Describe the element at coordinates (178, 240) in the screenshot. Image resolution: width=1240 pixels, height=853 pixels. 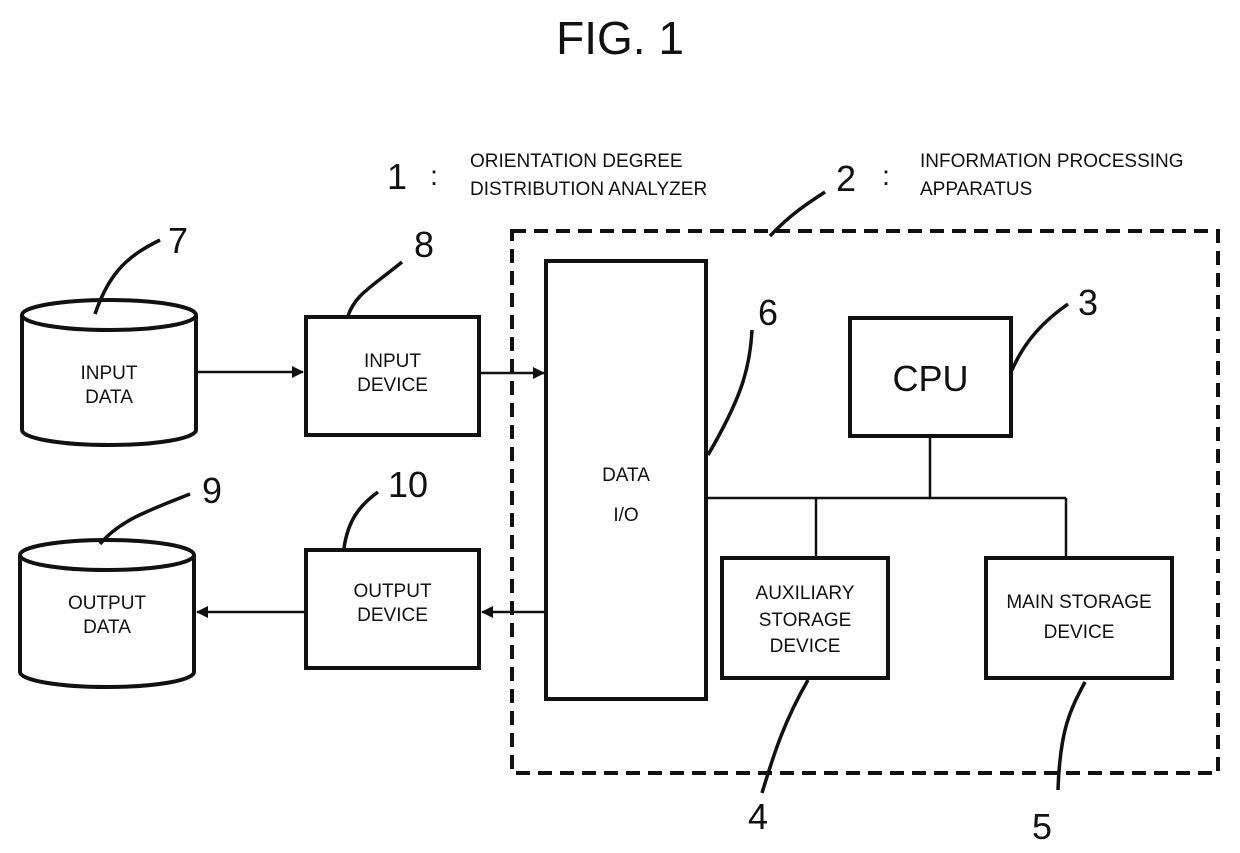
I see `ref-7: 7` at that location.